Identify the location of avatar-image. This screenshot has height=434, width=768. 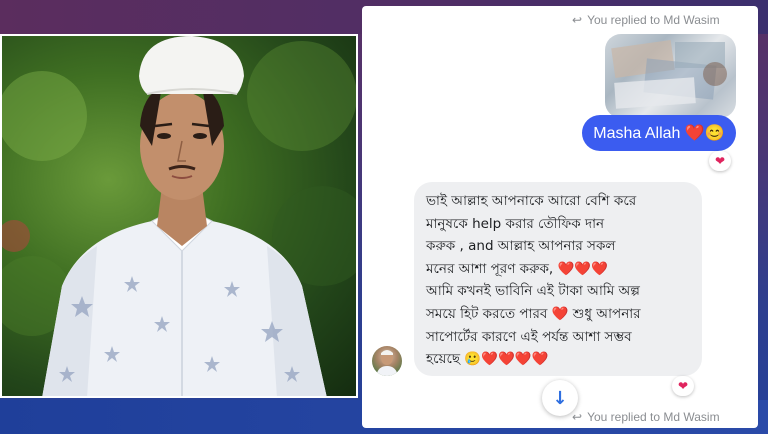
(387, 363).